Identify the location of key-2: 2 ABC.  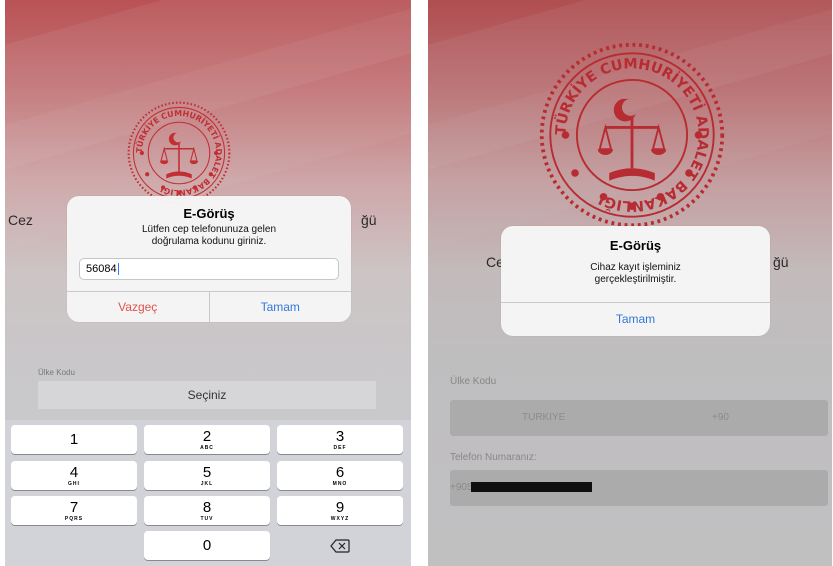
(207, 439).